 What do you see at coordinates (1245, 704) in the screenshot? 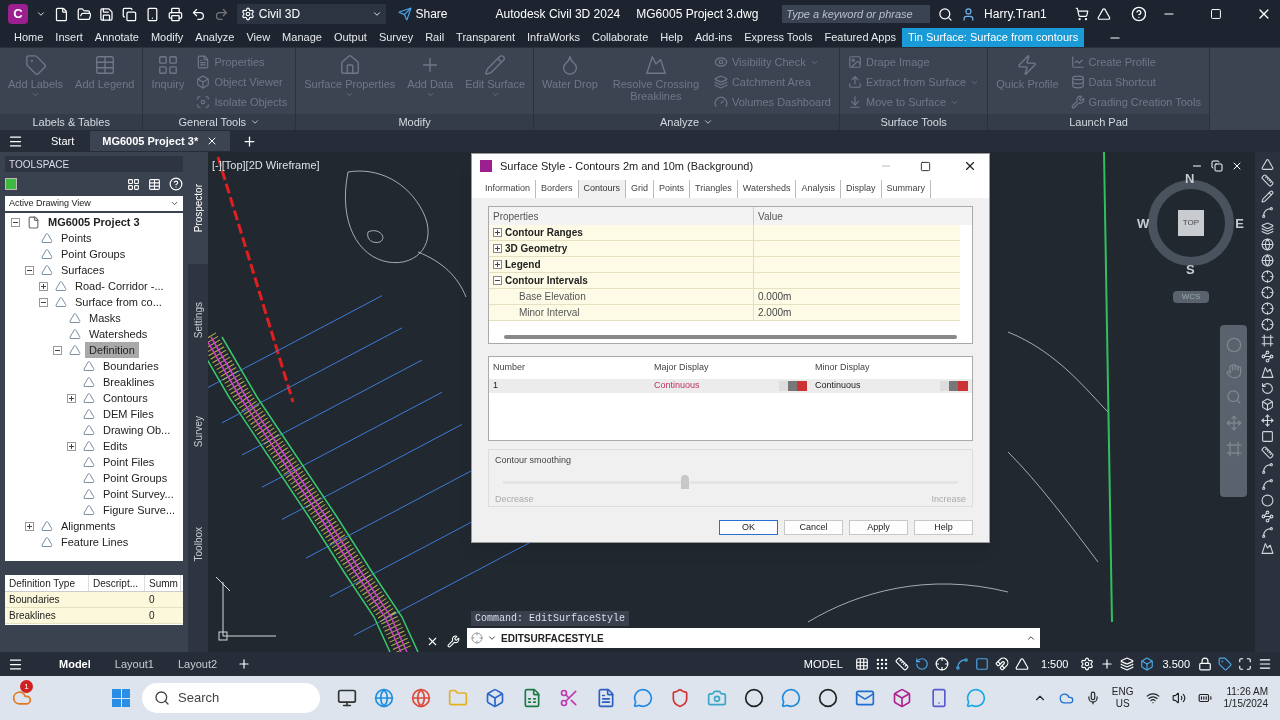
I see `clock-date: 1/15/2024` at bounding box center [1245, 704].